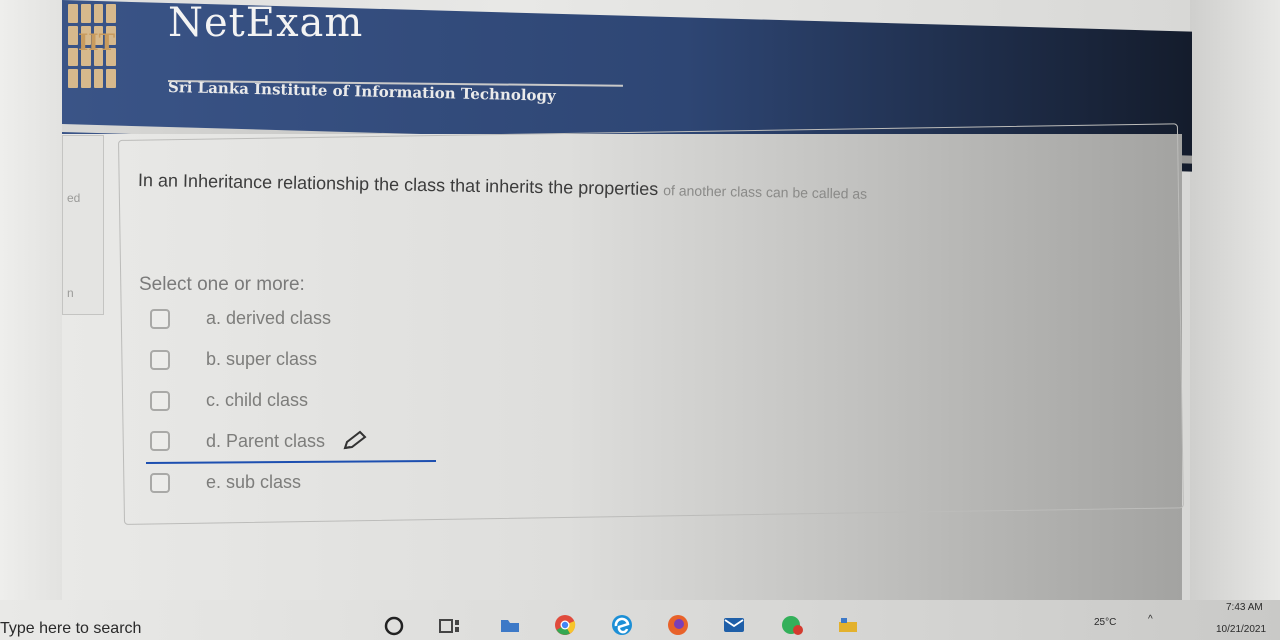 The image size is (1280, 640). What do you see at coordinates (32, 300) in the screenshot?
I see `screen-bezel-left` at bounding box center [32, 300].